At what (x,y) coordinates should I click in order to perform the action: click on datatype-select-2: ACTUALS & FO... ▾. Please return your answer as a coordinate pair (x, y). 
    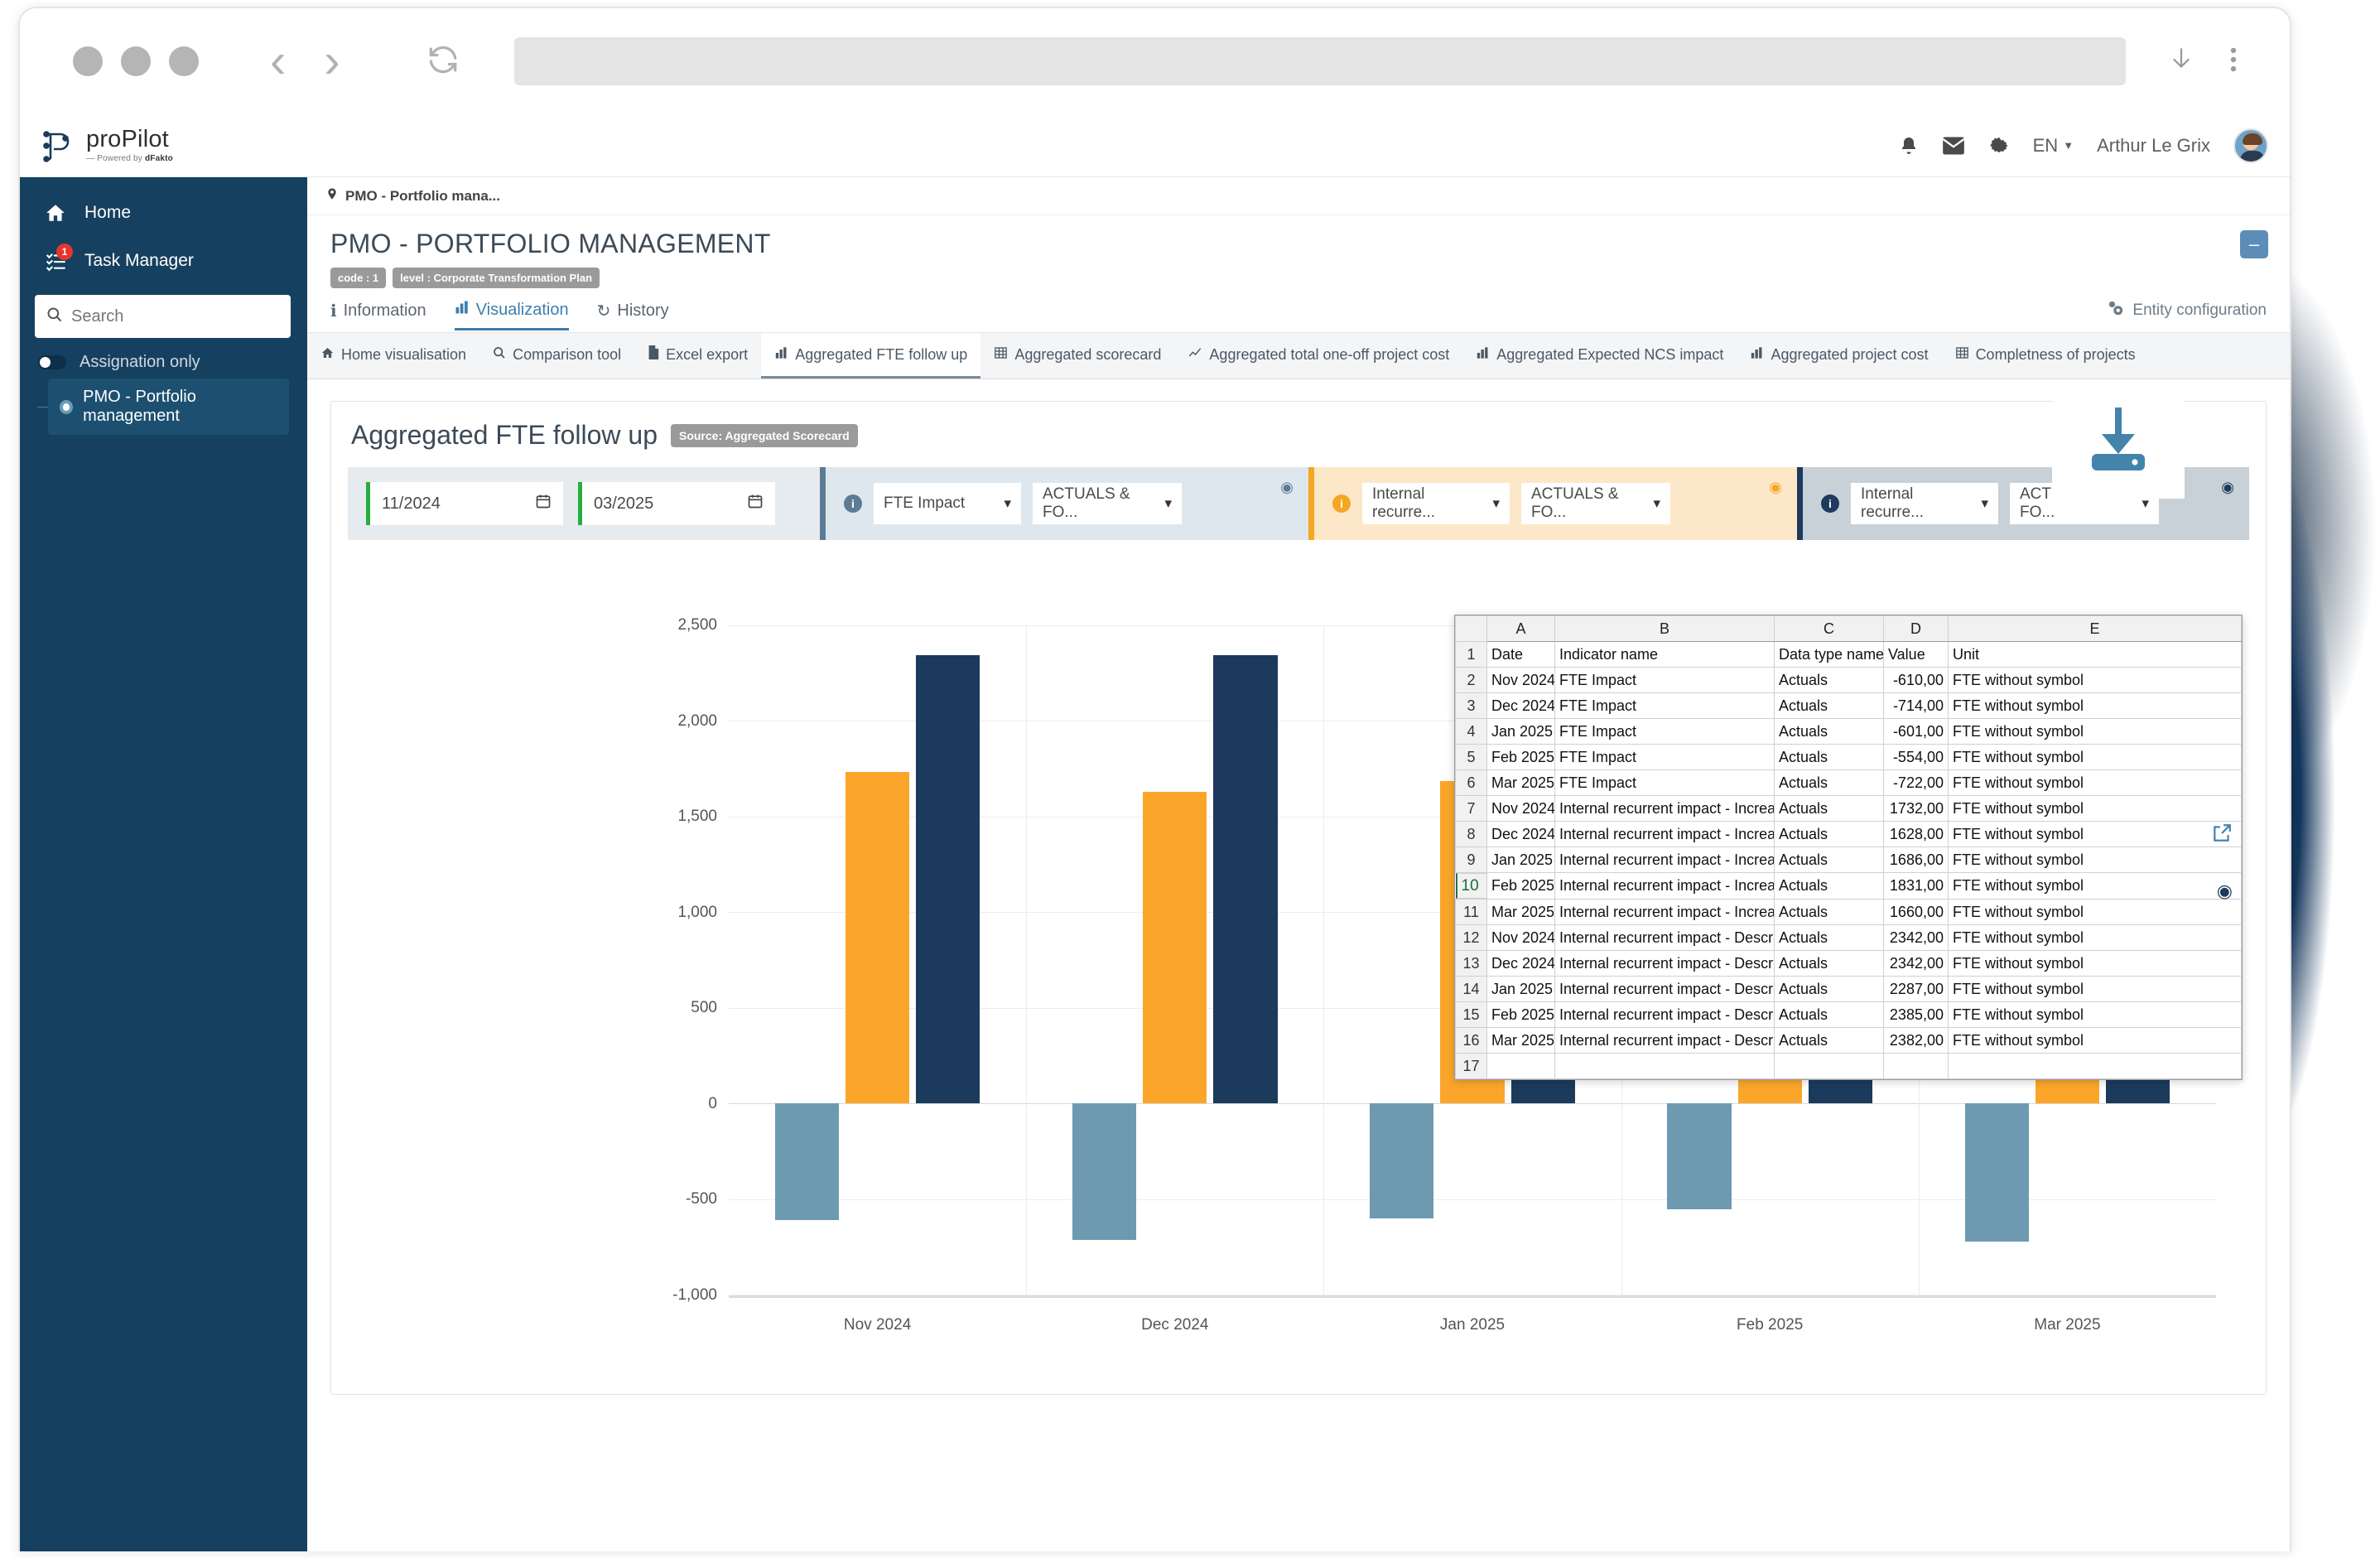
    Looking at the image, I should click on (1595, 503).